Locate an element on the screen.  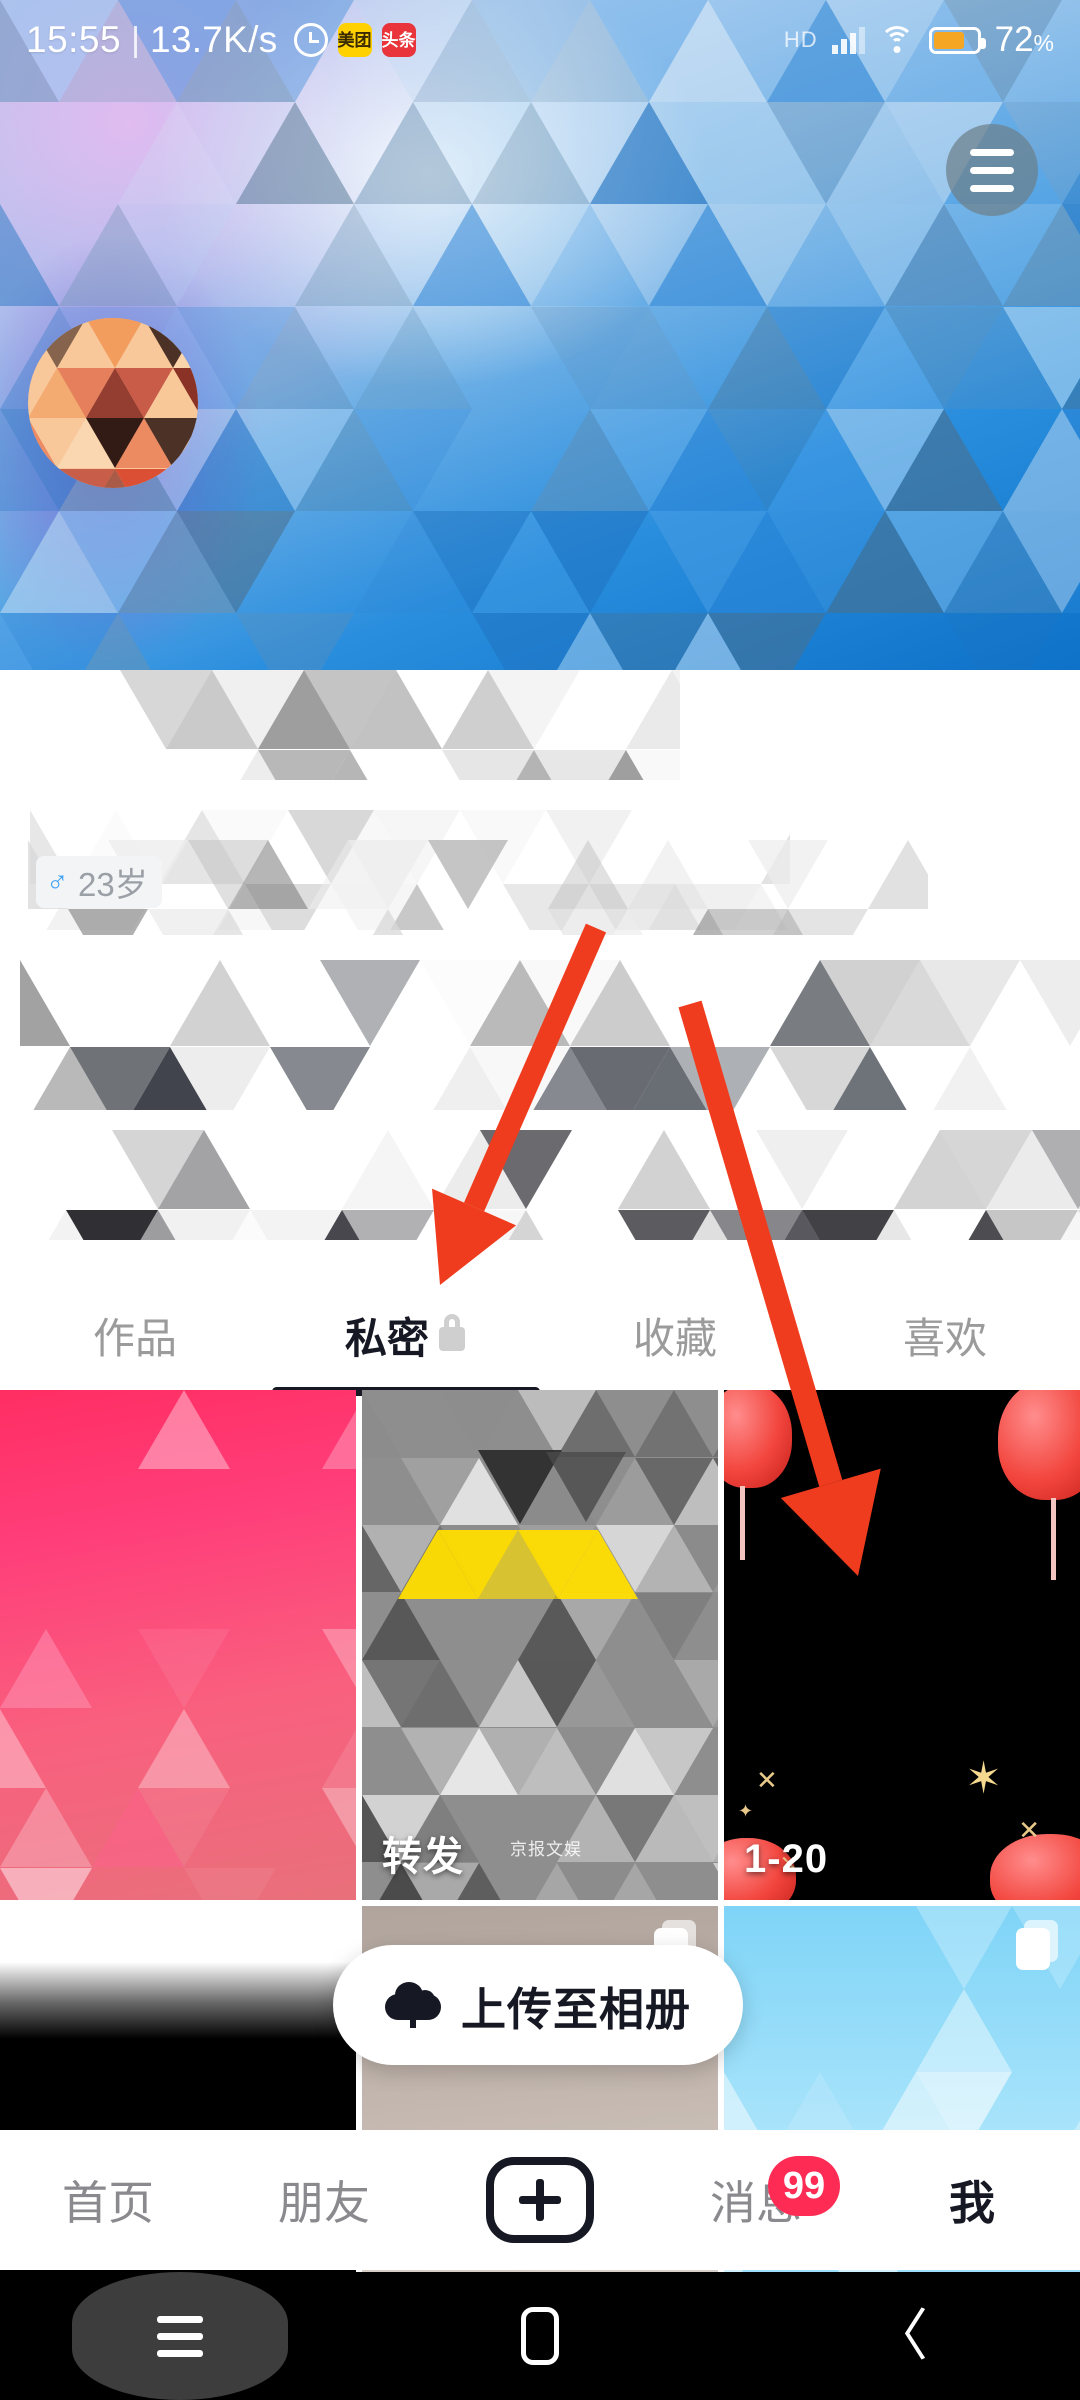
battery-percent-symbol: % is located at coordinates (1043, 43).